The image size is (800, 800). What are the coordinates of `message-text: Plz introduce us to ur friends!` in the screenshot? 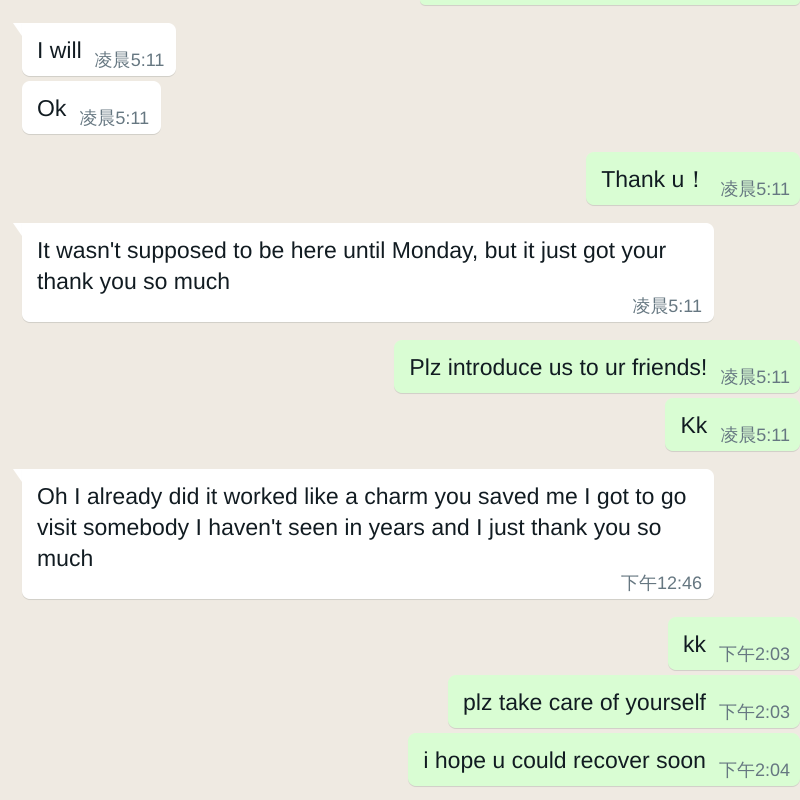 It's located at (558, 367).